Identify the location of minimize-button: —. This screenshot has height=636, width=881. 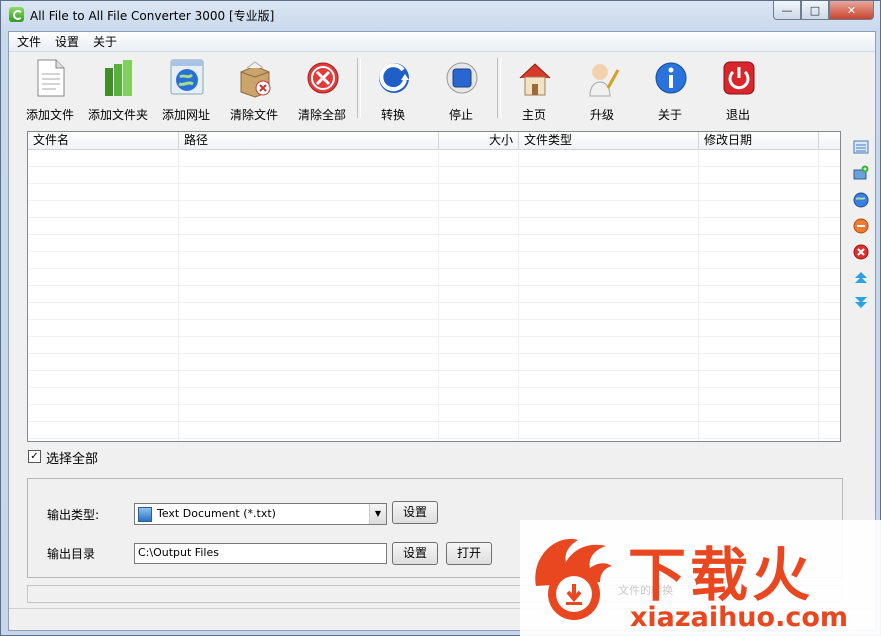
(787, 10).